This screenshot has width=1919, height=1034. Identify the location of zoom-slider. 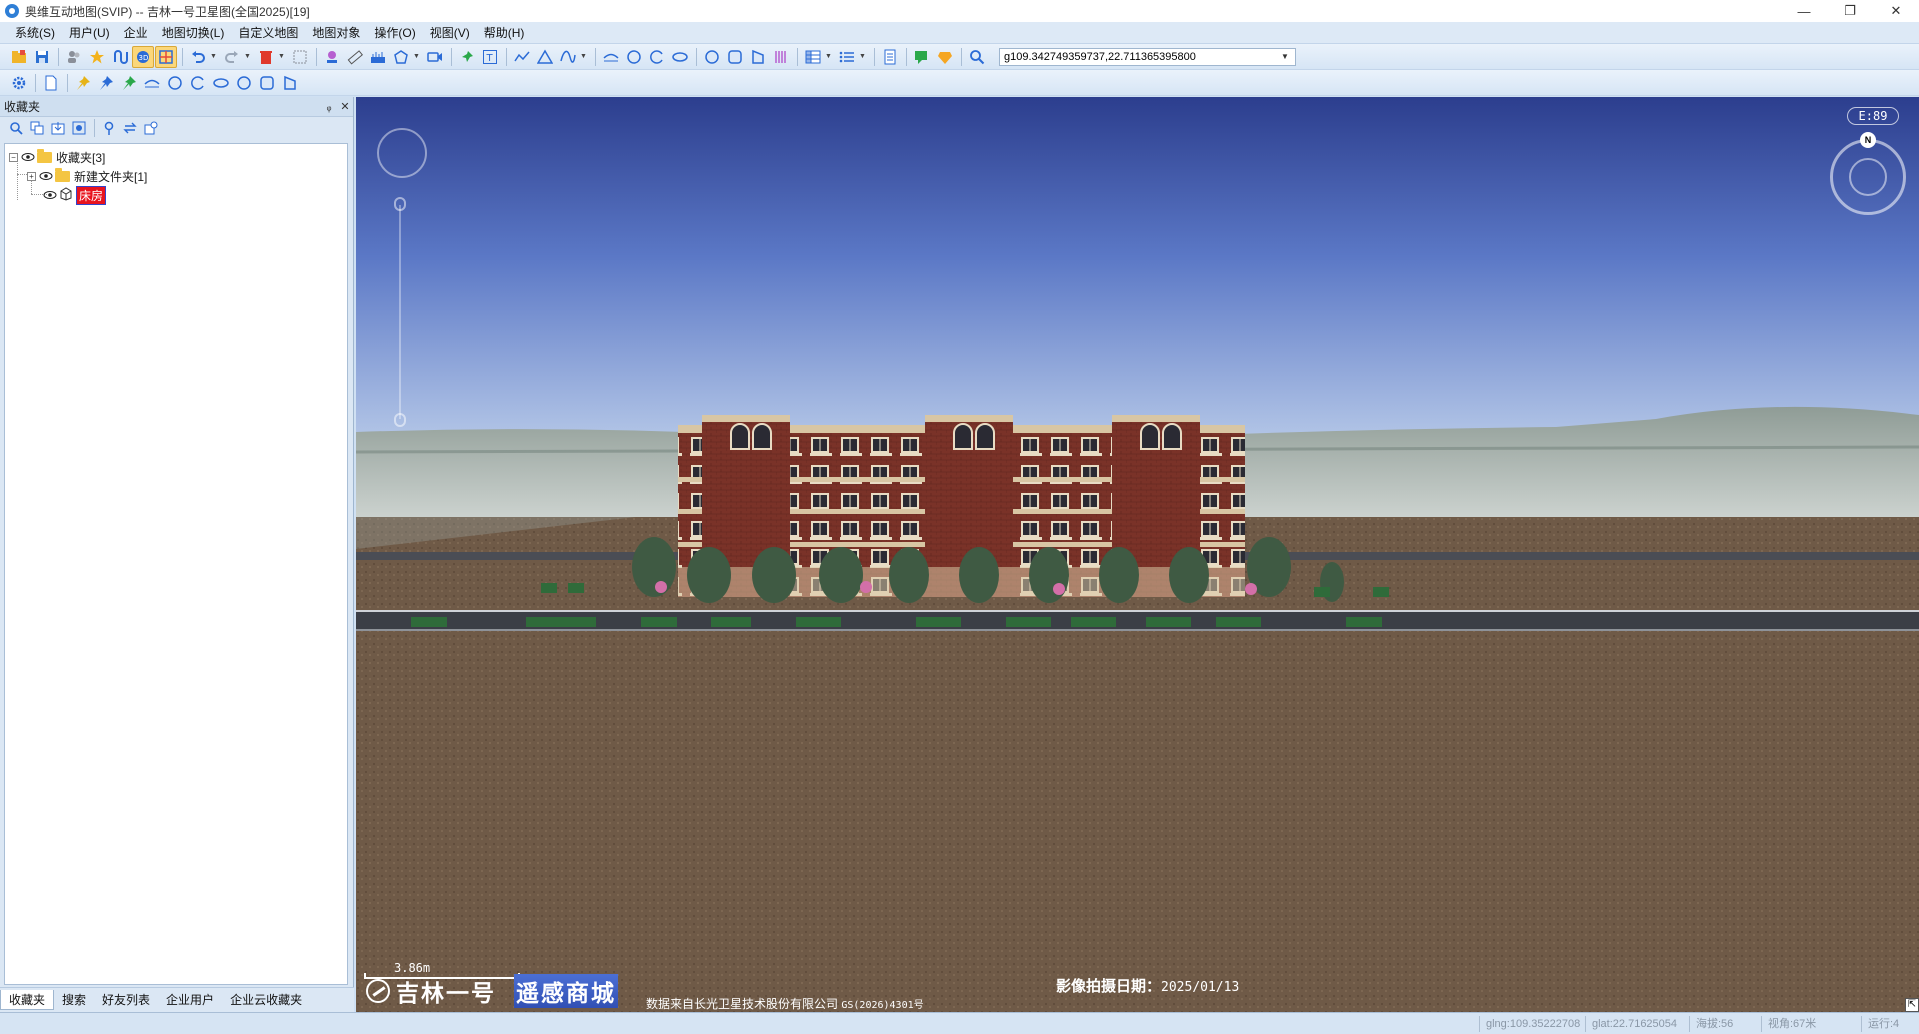
(400, 312).